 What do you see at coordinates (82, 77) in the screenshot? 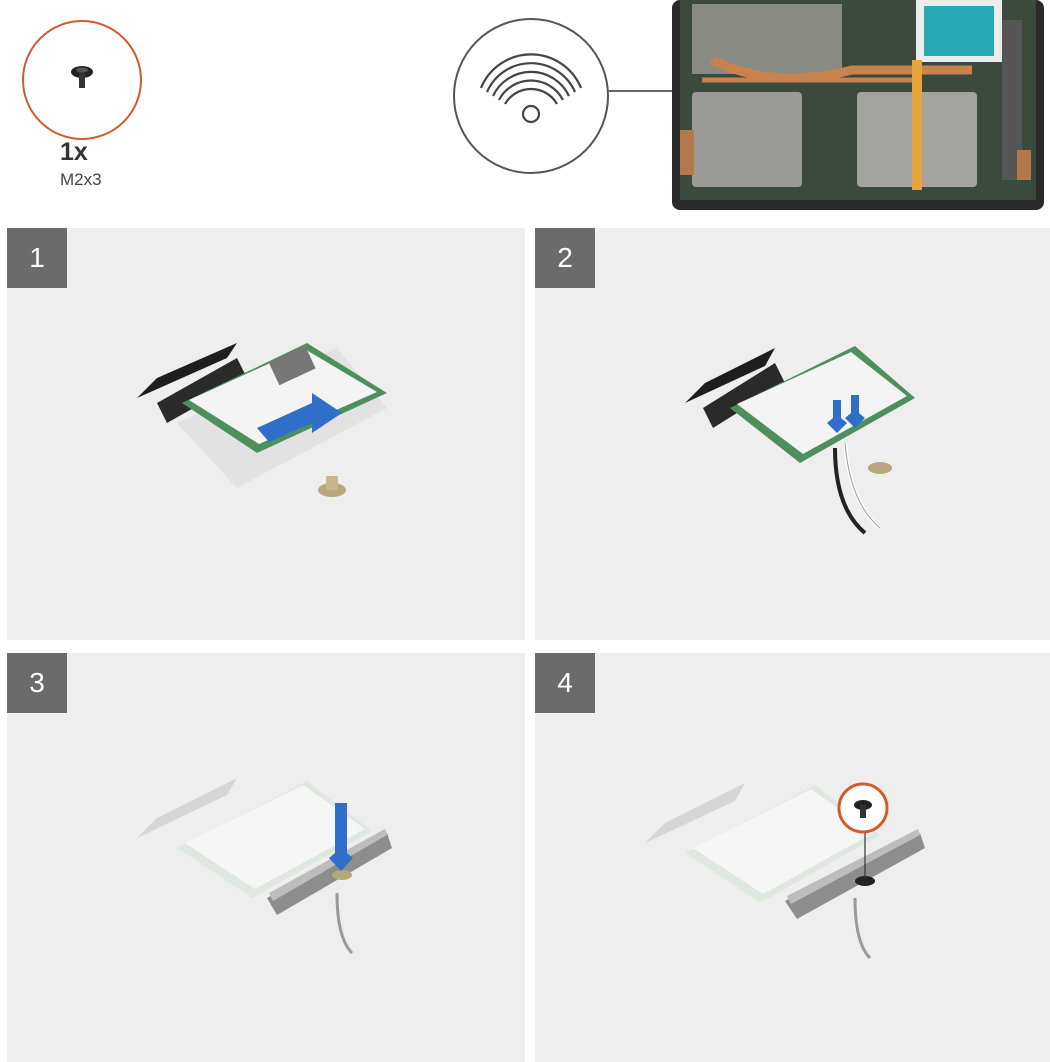
I see `screw-icon` at bounding box center [82, 77].